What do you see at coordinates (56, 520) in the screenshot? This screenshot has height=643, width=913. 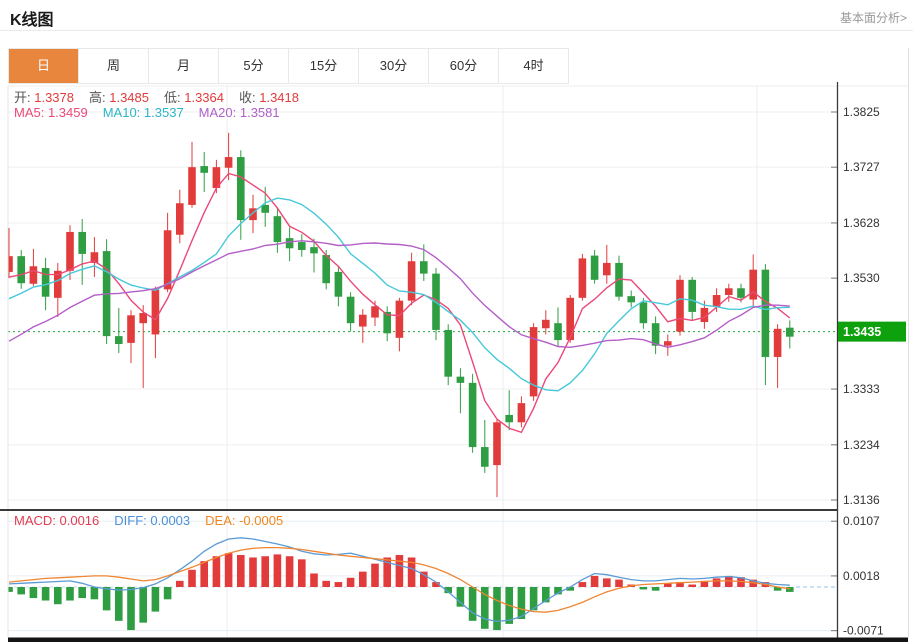 I see `readout-item: MACD: 0.0016` at bounding box center [56, 520].